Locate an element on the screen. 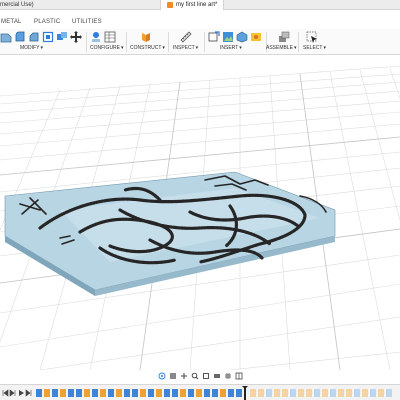 This screenshot has height=400, width=400. viewports-icon is located at coordinates (239, 376).